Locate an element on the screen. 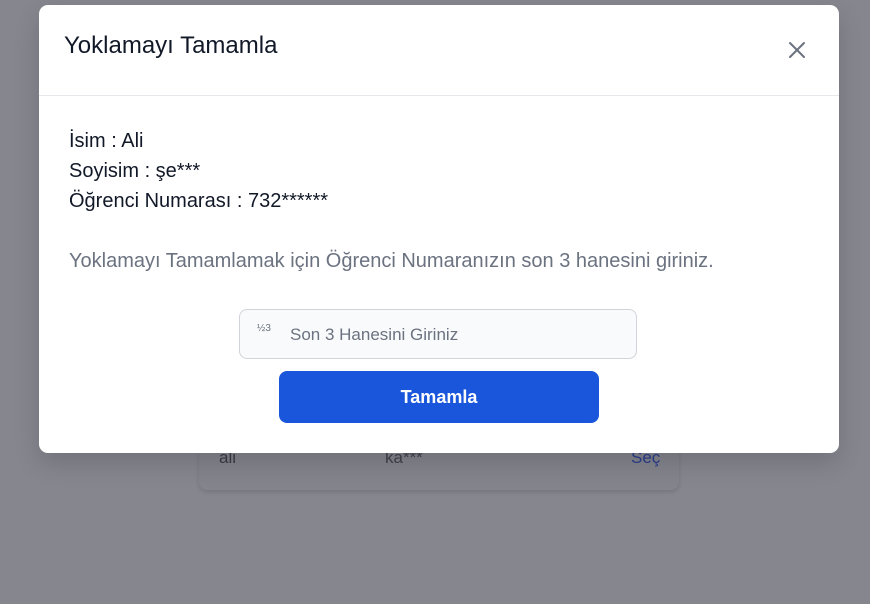  close-button is located at coordinates (797, 50).